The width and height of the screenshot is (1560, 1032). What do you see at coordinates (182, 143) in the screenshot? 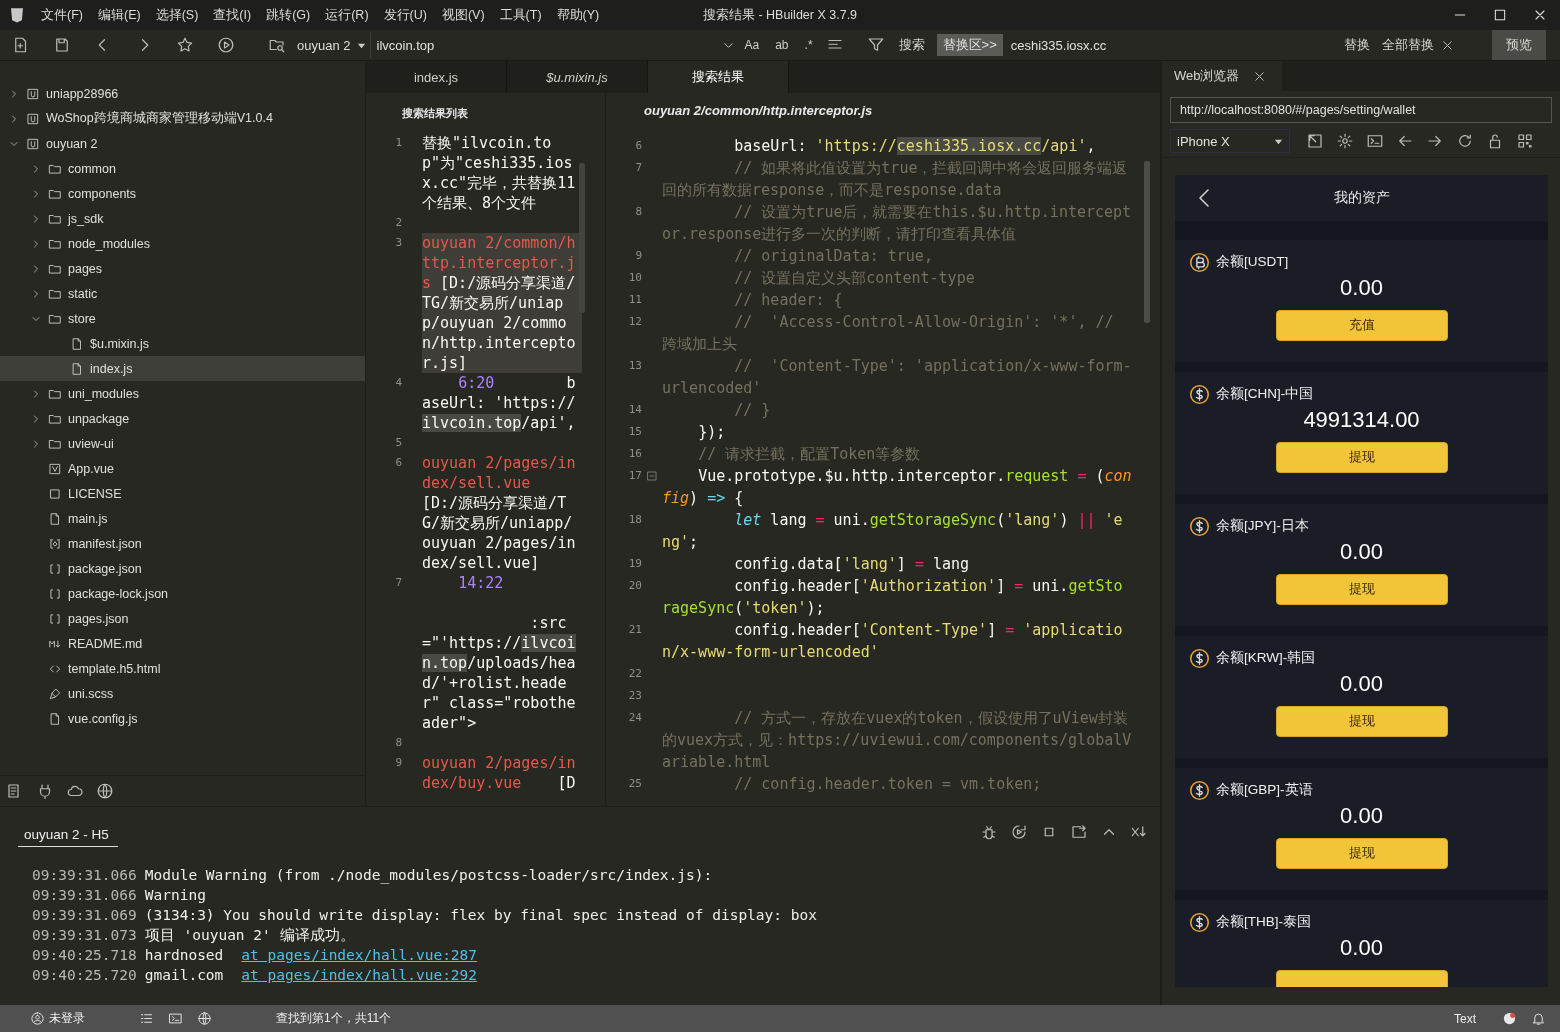
I see `tree-item: ouyuan 2` at bounding box center [182, 143].